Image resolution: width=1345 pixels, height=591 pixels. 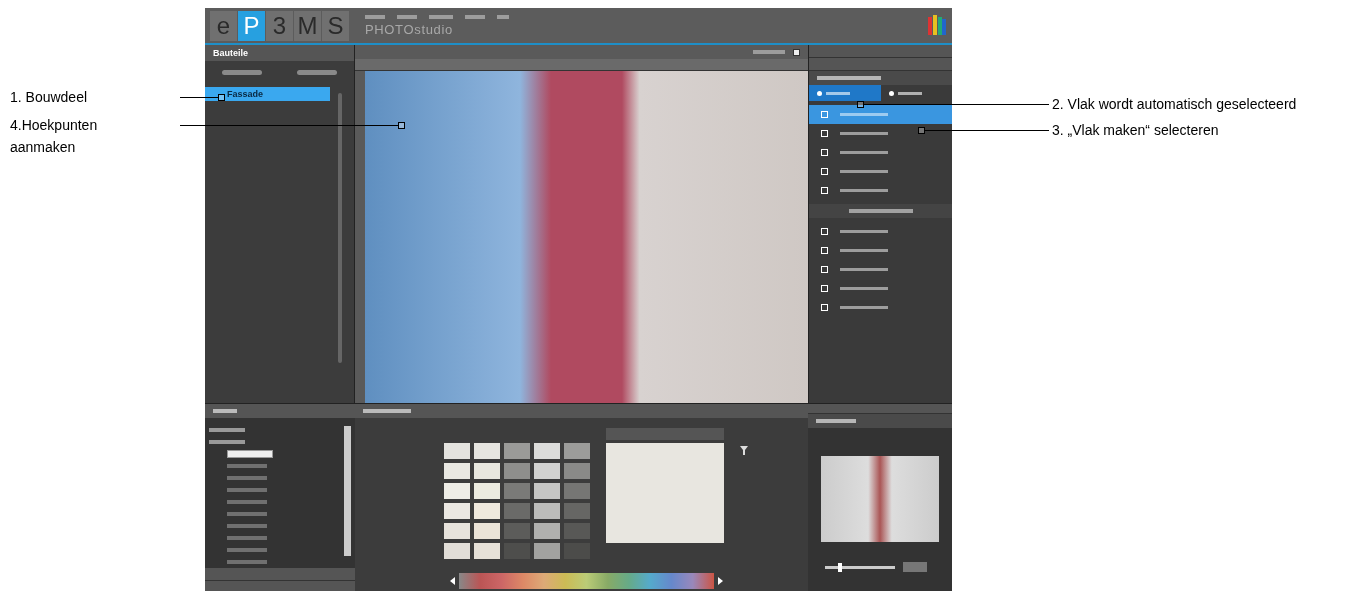 I want to click on logo-letter: e, so click(x=223, y=25).